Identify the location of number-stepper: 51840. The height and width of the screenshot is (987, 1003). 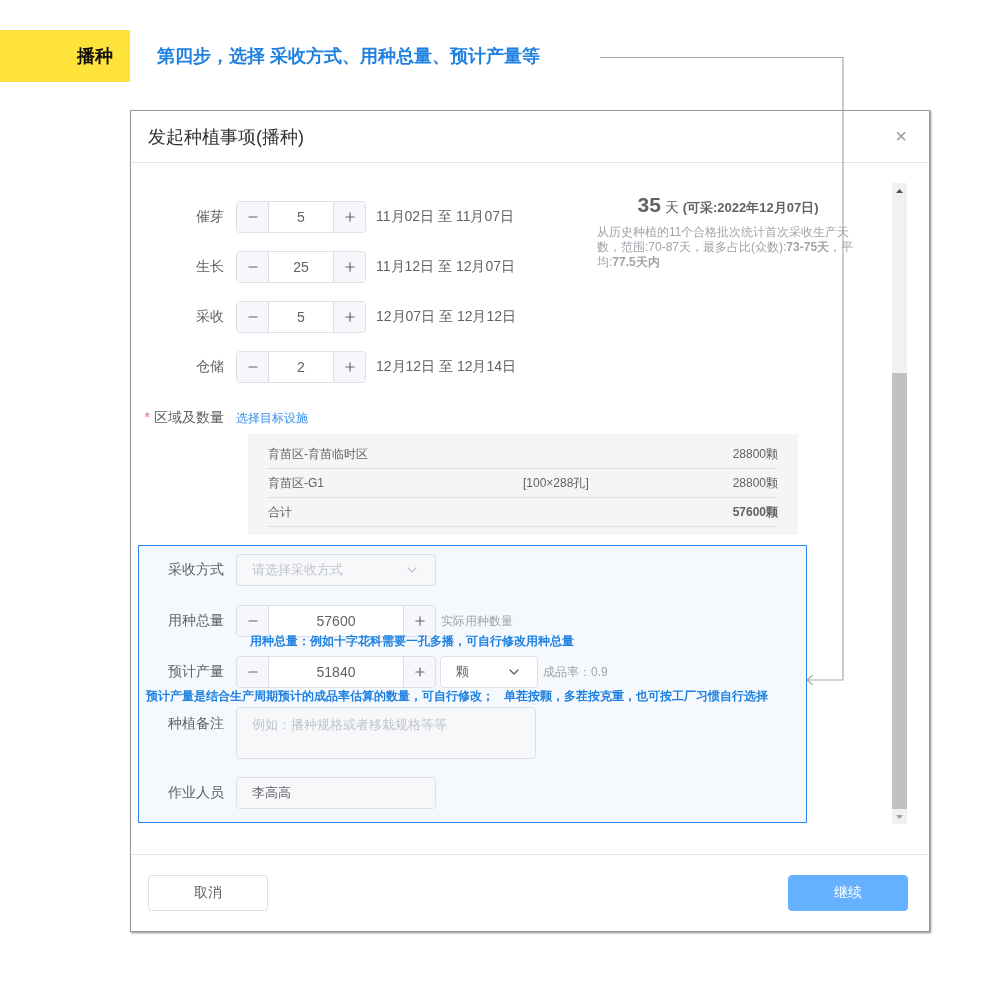
(336, 672).